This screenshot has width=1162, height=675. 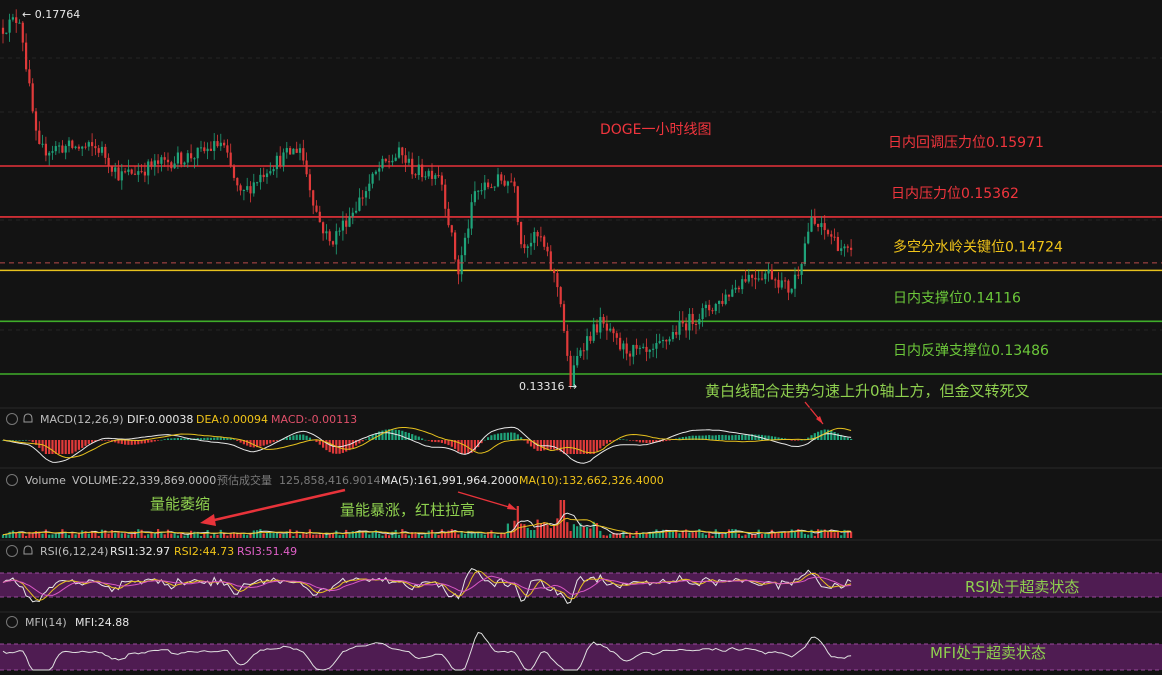 I want to click on rsi3-value: RSI3:51.49, so click(x=267, y=551).